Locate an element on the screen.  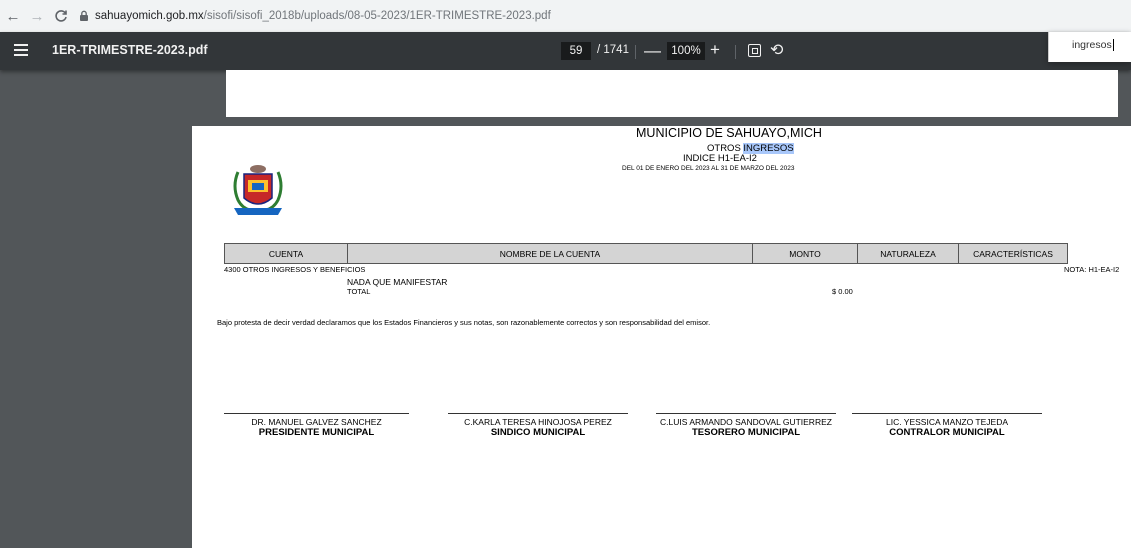
municipal-seal-image is located at coordinates (258, 190).